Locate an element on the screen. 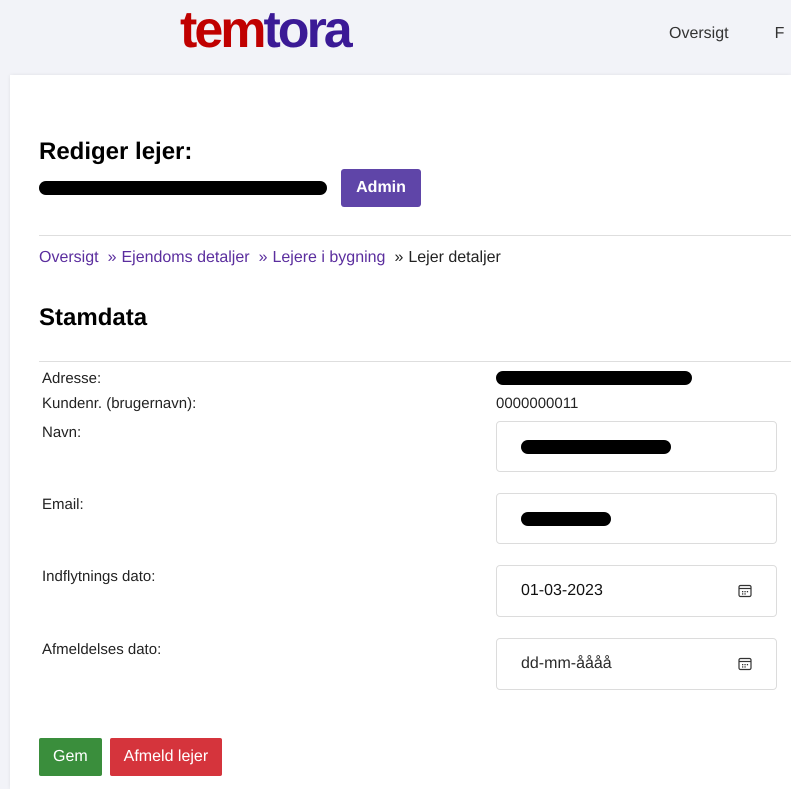 This screenshot has height=789, width=791. breadcrumb-link: Oversigt is located at coordinates (69, 258).